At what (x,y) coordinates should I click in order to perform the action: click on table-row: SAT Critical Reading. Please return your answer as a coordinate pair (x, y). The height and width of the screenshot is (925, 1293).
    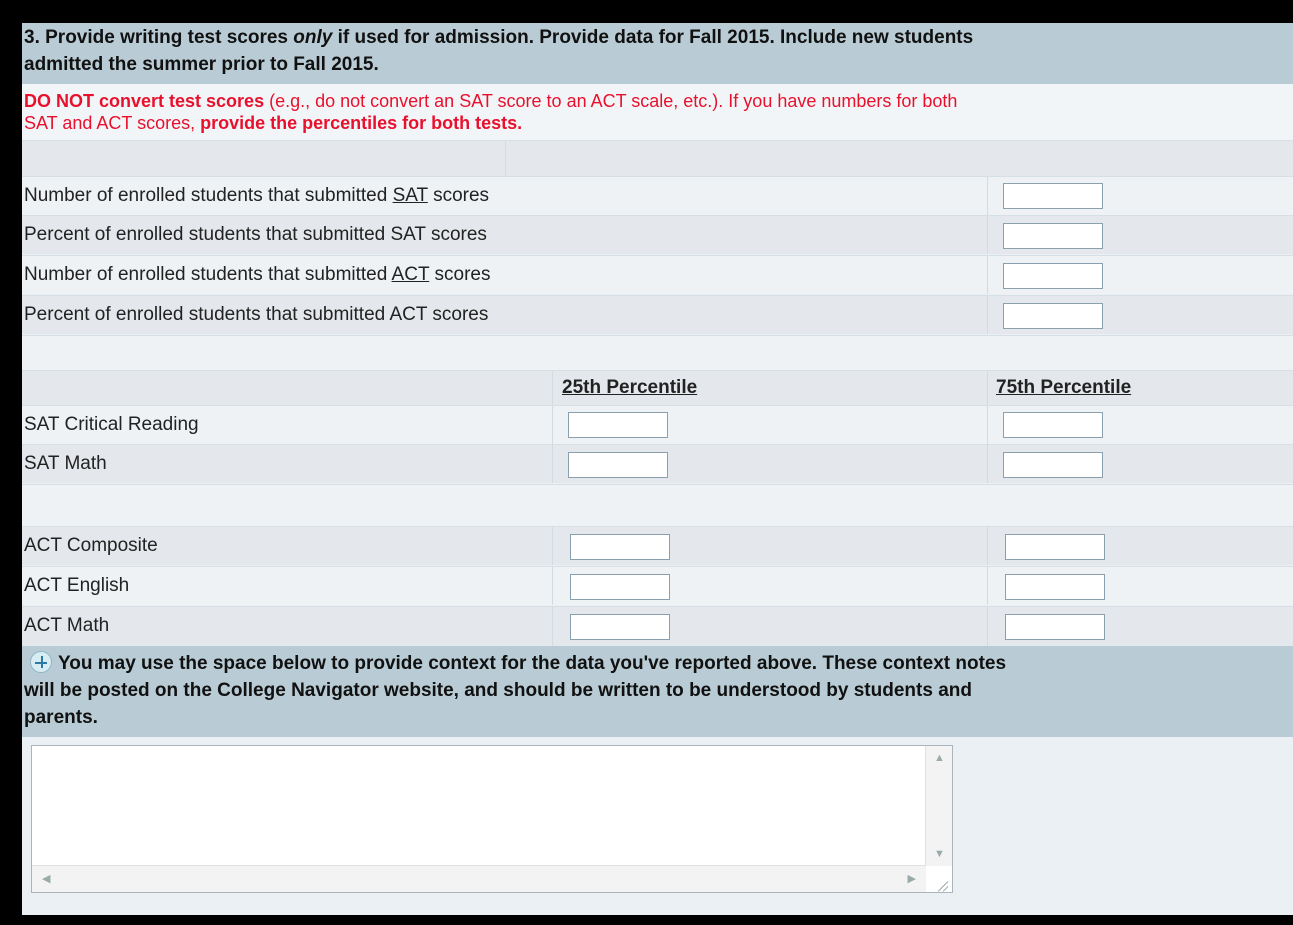
    Looking at the image, I should click on (657, 424).